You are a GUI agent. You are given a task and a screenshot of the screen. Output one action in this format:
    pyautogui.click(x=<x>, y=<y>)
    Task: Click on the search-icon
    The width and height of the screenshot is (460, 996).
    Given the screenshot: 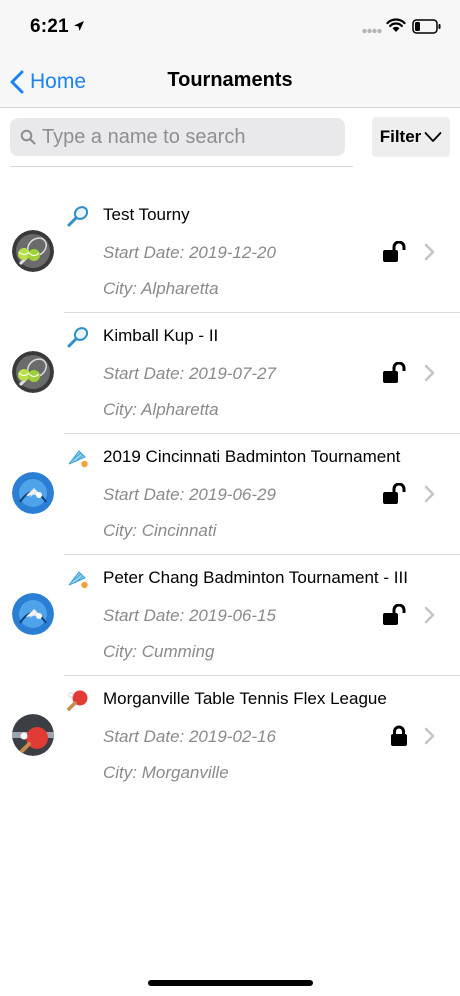 What is the action you would take?
    pyautogui.click(x=28, y=137)
    